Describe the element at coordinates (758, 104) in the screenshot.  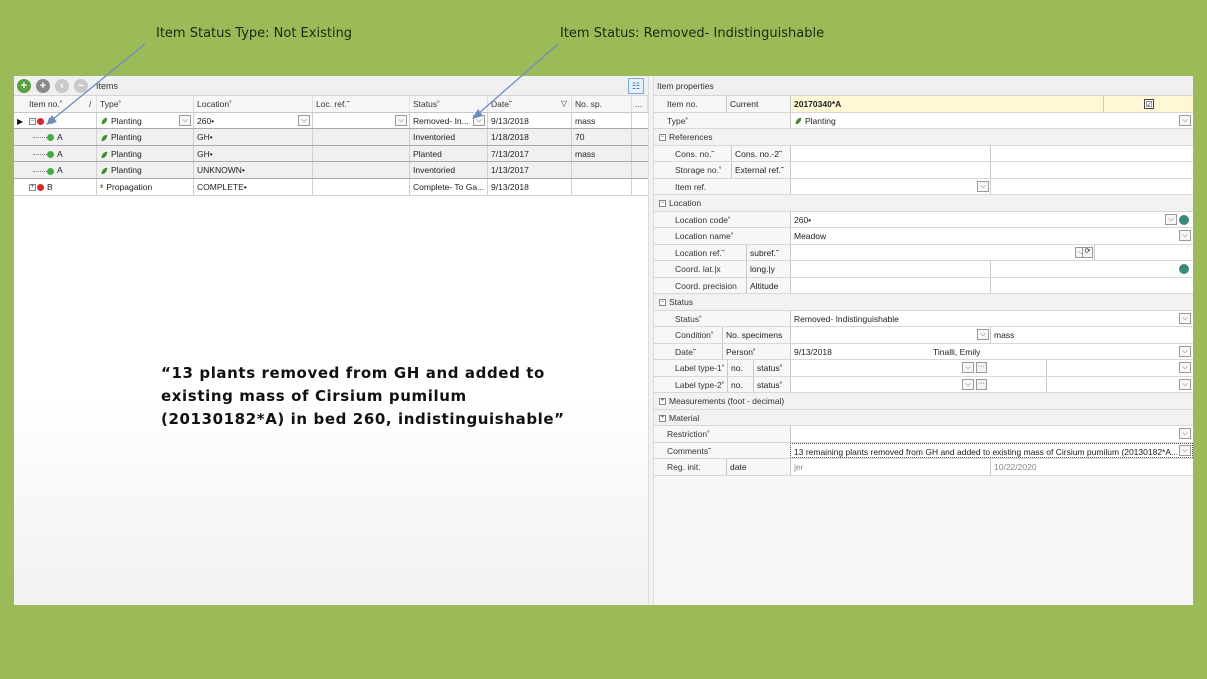
I see `current-label: Current` at that location.